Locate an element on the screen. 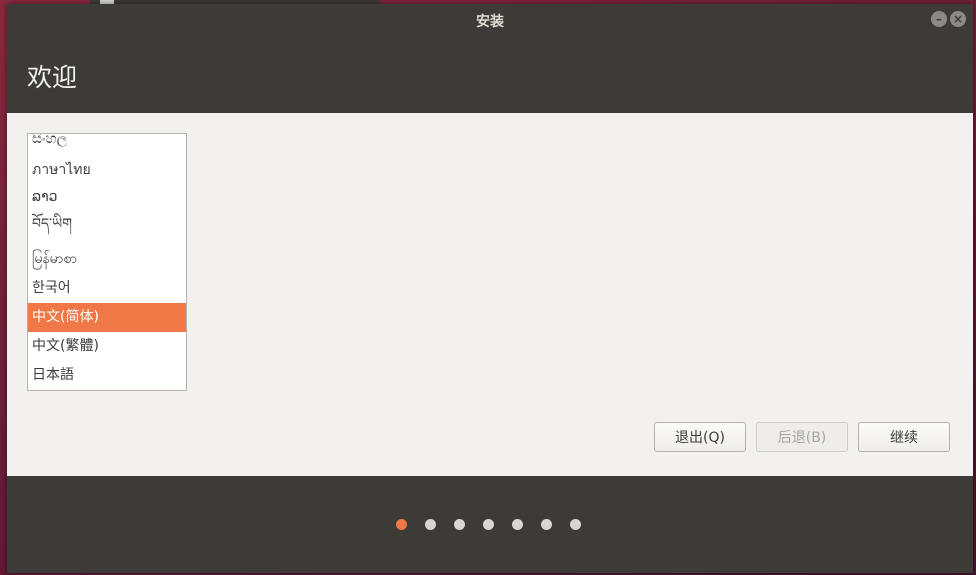  window-title: 安装 is located at coordinates (490, 22).